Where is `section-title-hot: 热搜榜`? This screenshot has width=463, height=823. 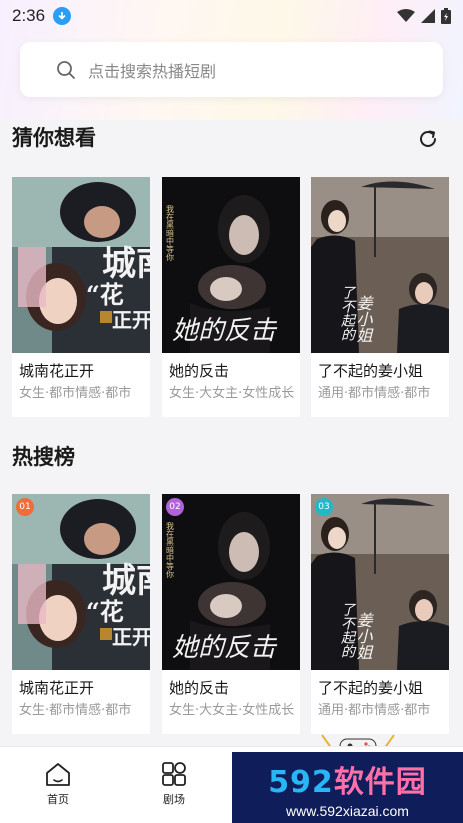
section-title-hot: 热搜榜 is located at coordinates (43, 457).